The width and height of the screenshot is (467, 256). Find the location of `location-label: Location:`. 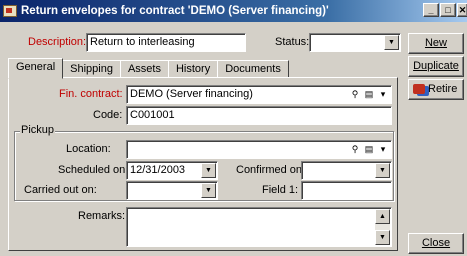

location-label: Location: is located at coordinates (88, 149).